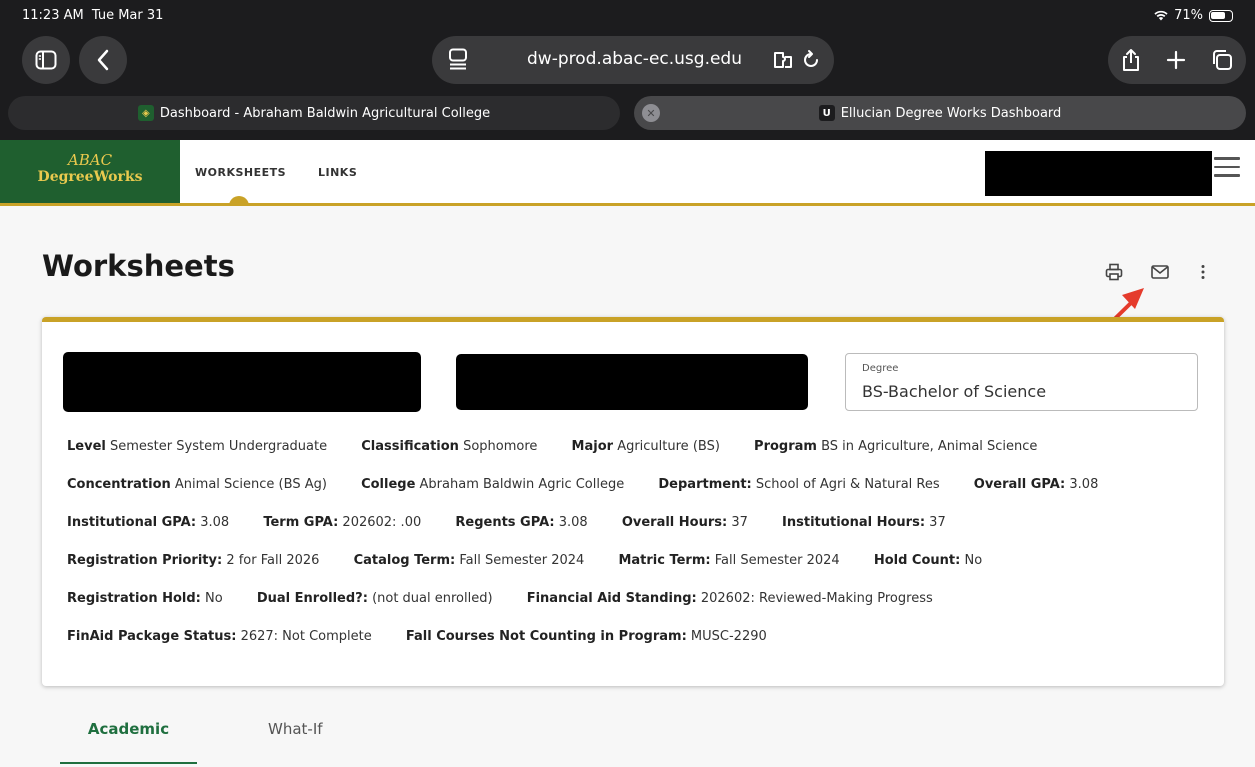 This screenshot has width=1255, height=767. I want to click on info-regents-gpa: Regents GPA: 3.08, so click(521, 522).